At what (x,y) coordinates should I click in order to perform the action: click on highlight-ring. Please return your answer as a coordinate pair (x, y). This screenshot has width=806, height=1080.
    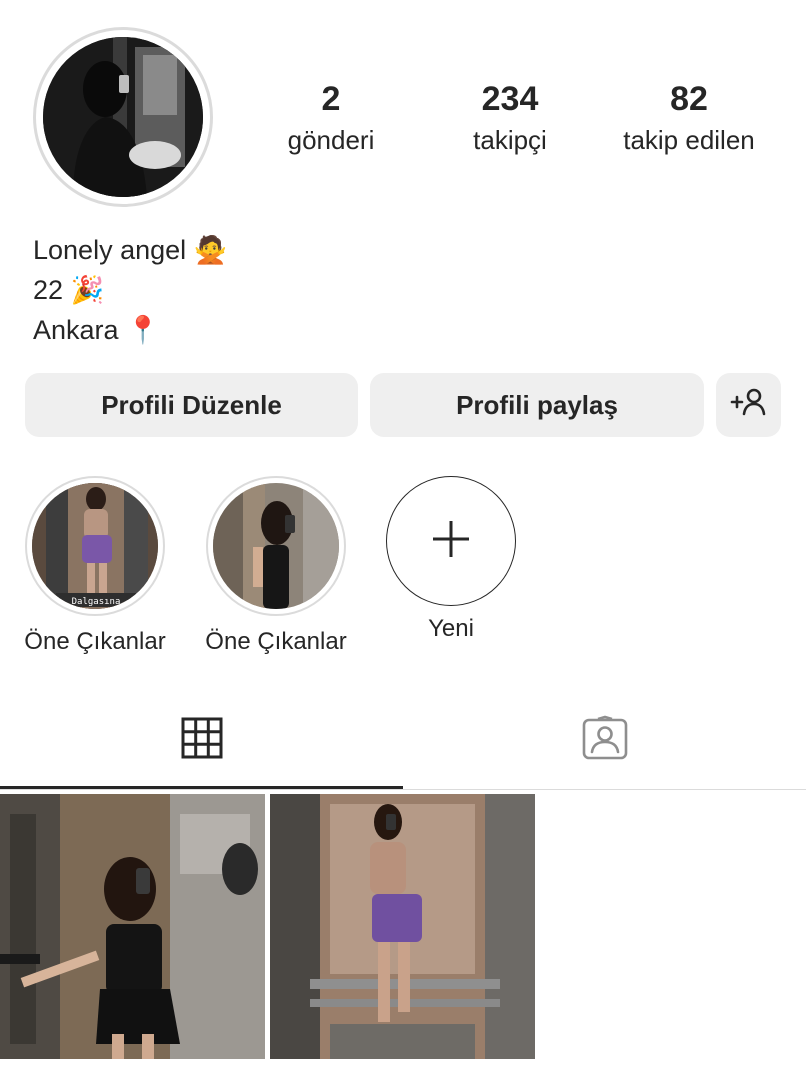
    Looking at the image, I should click on (276, 546).